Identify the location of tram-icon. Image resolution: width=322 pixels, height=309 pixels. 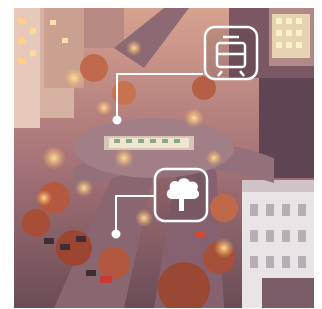
(231, 53).